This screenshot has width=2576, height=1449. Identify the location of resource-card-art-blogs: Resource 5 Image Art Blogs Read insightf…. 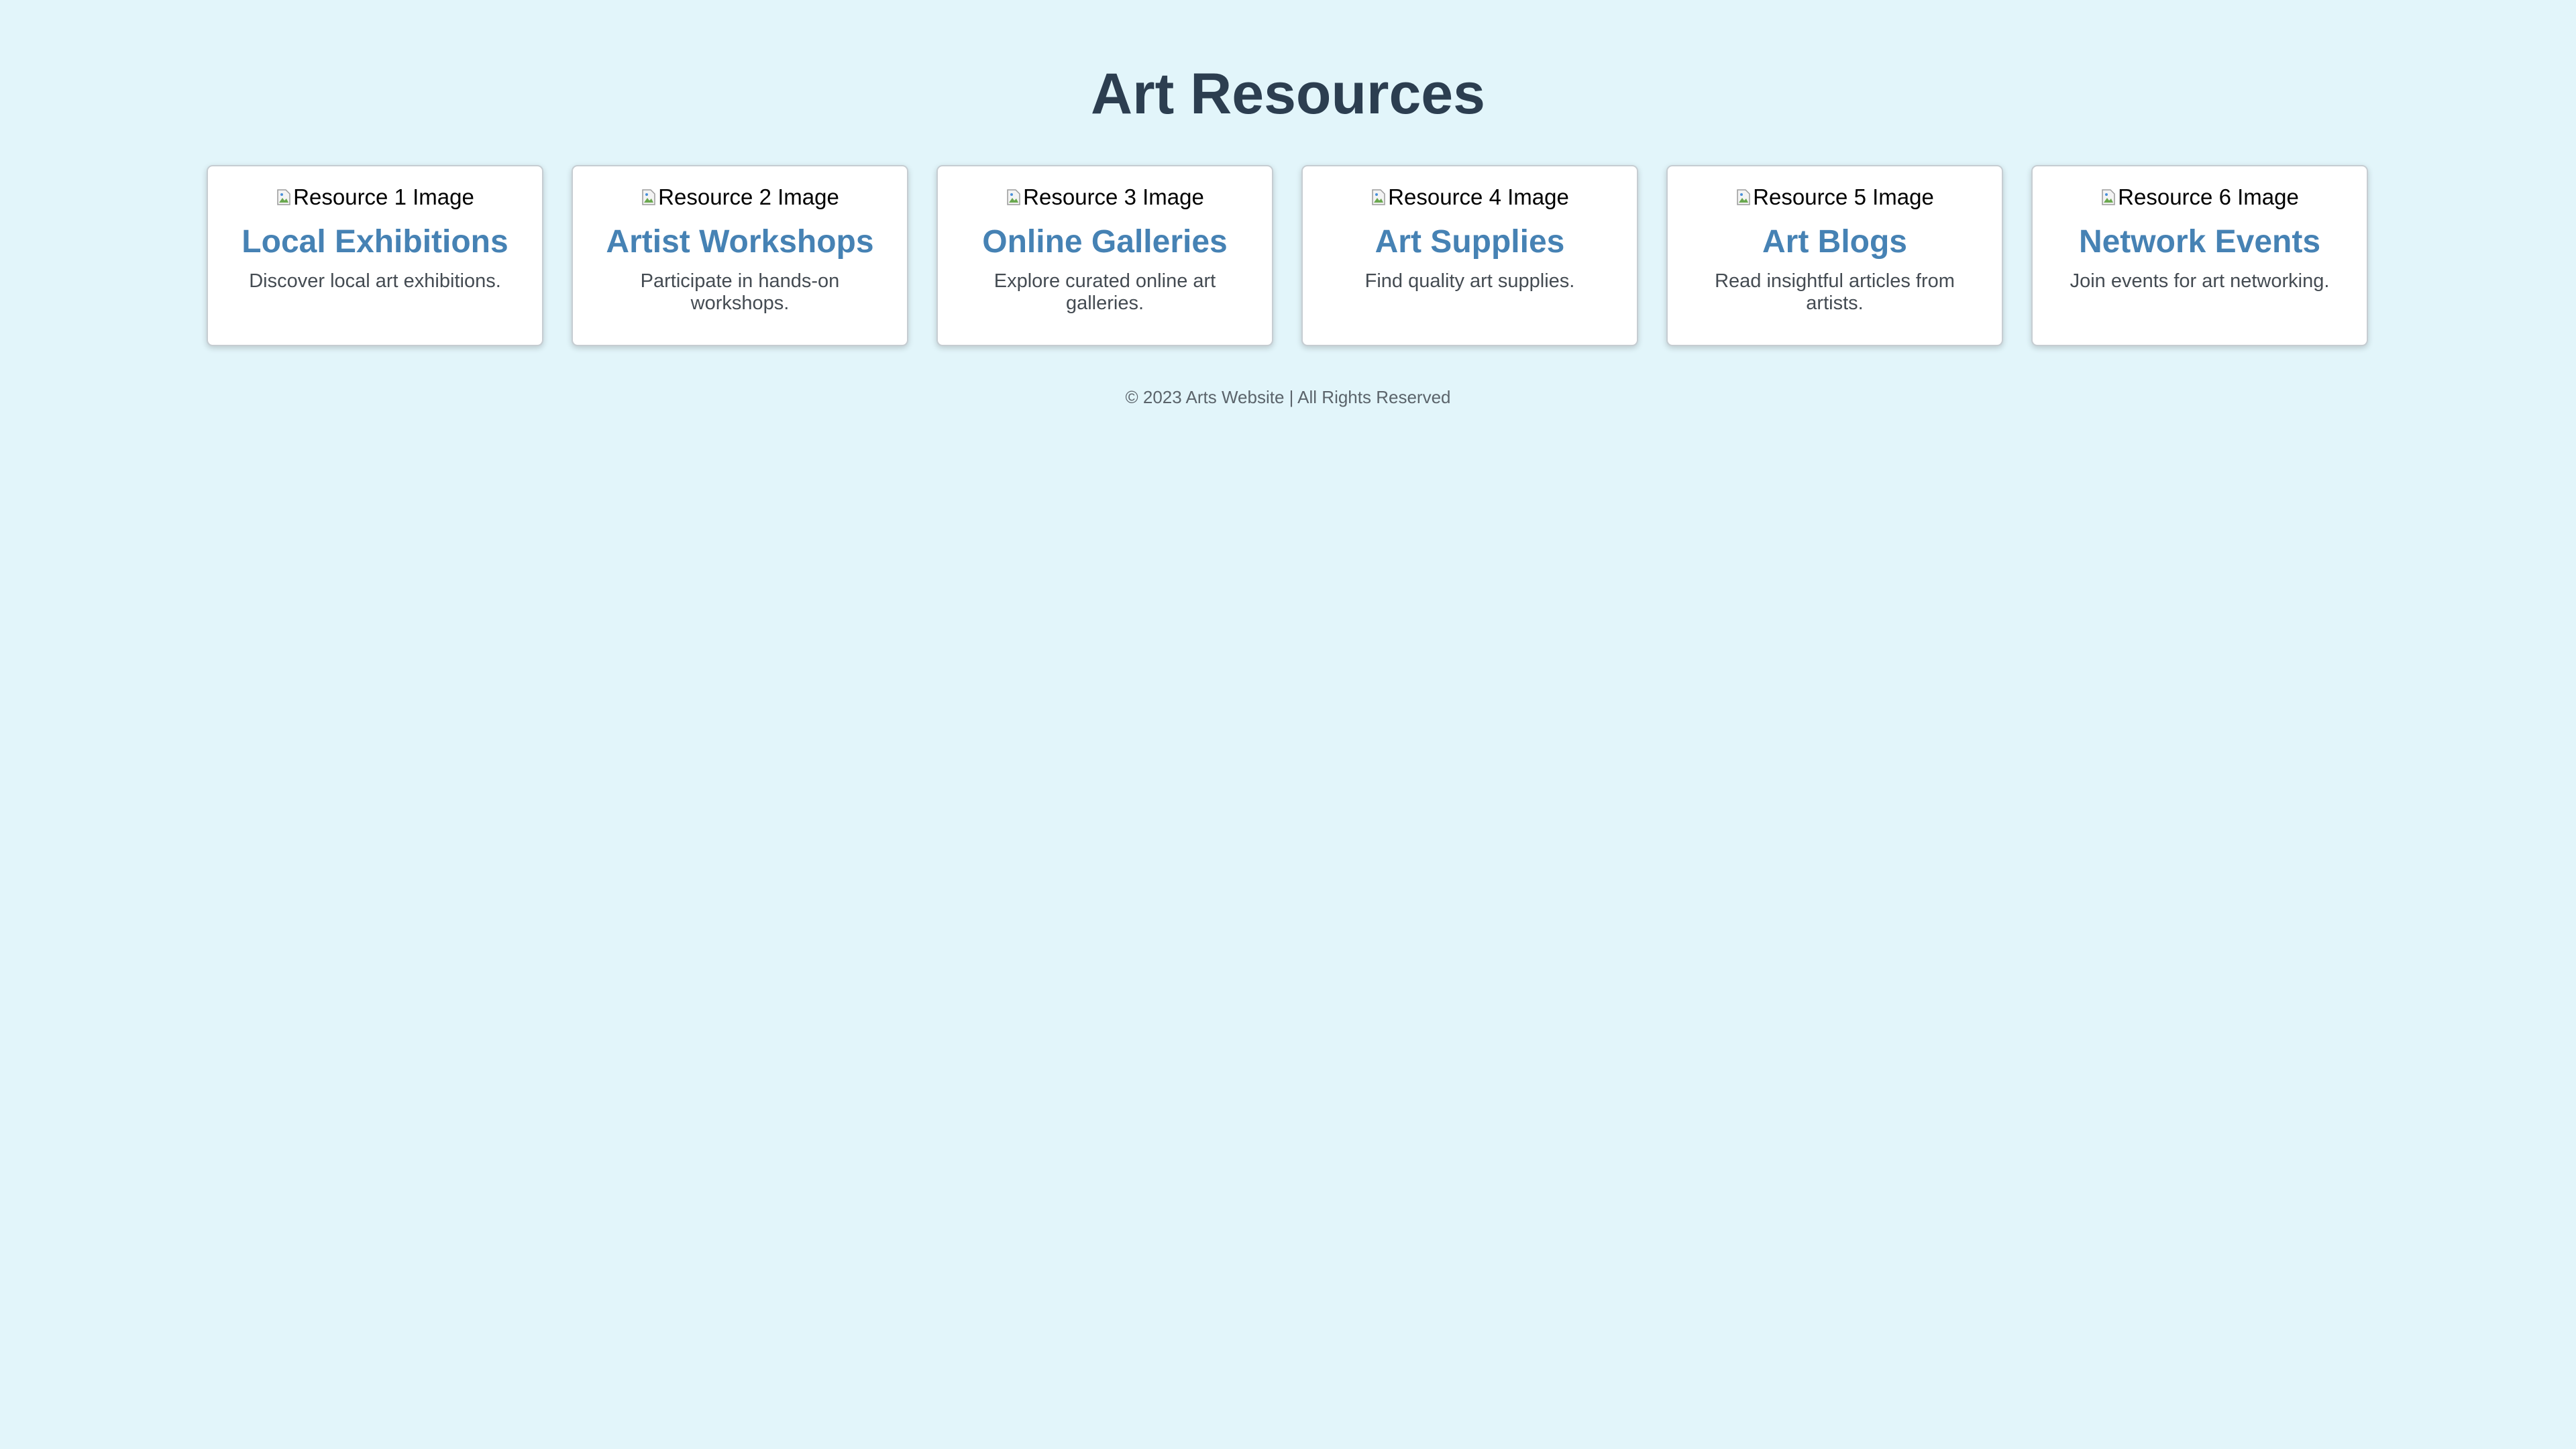
(1834, 255).